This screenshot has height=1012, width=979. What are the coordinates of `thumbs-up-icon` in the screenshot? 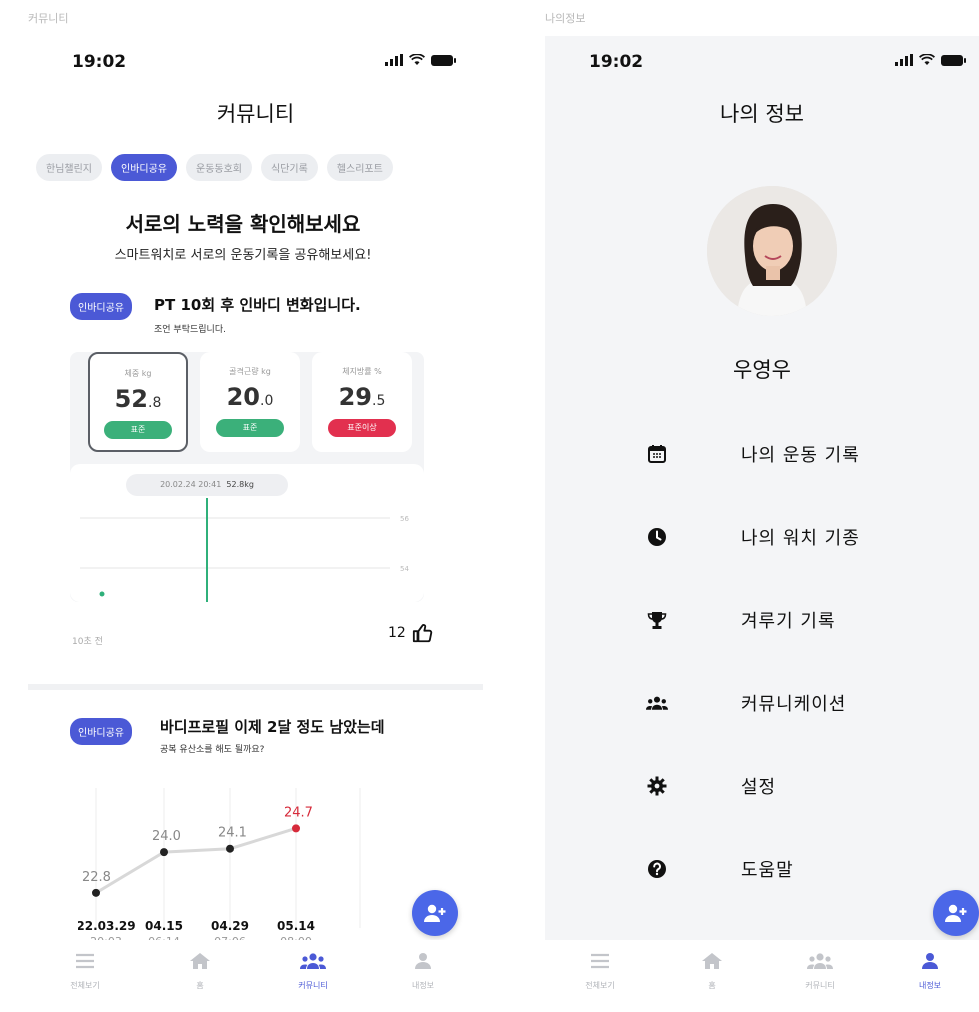 It's located at (422, 633).